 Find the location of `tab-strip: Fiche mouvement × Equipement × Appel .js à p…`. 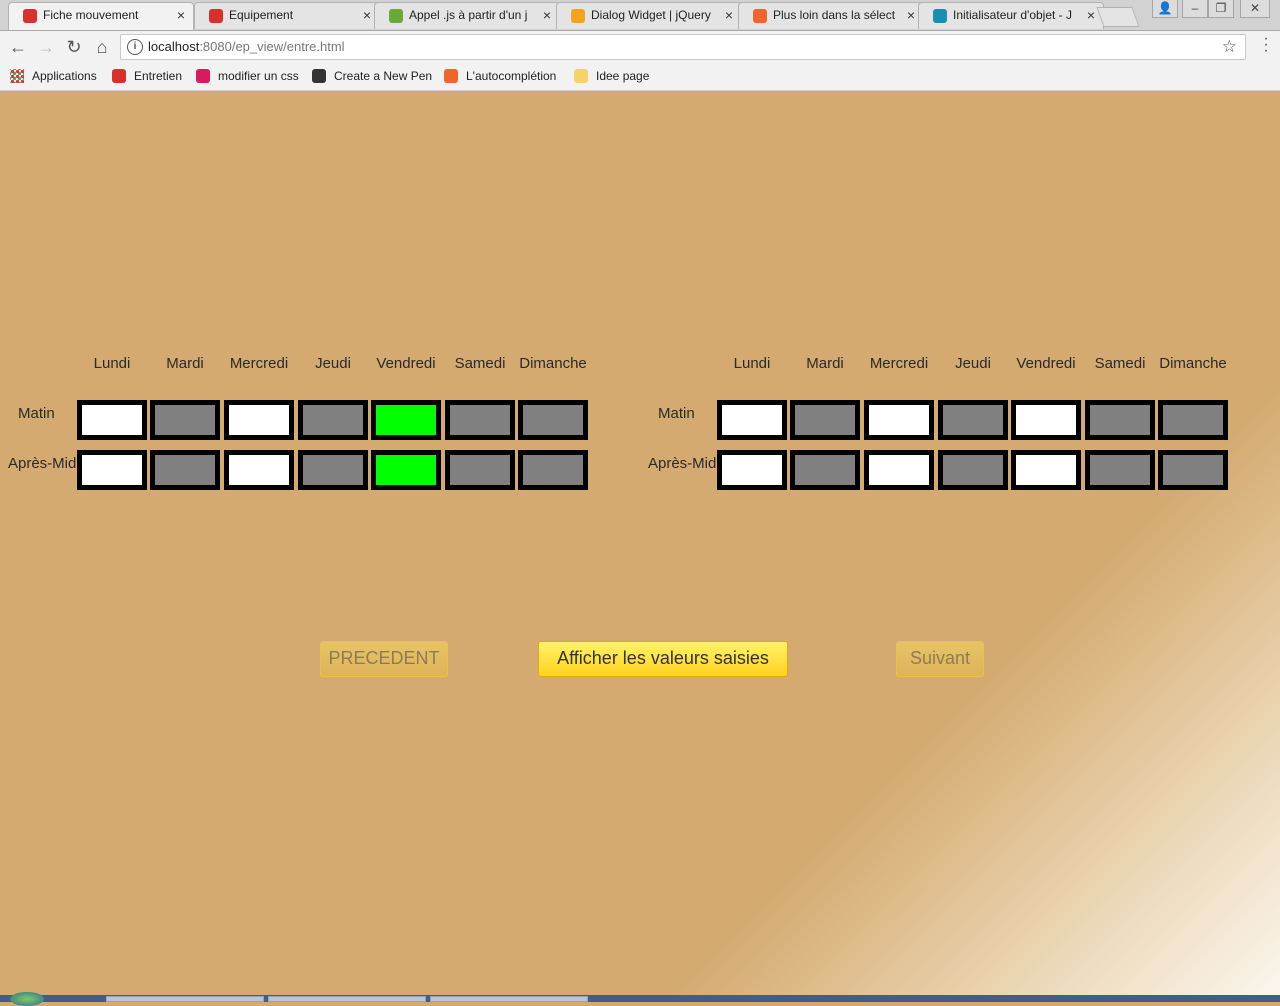

tab-strip: Fiche mouvement × Equipement × Appel .js à p… is located at coordinates (640, 15).